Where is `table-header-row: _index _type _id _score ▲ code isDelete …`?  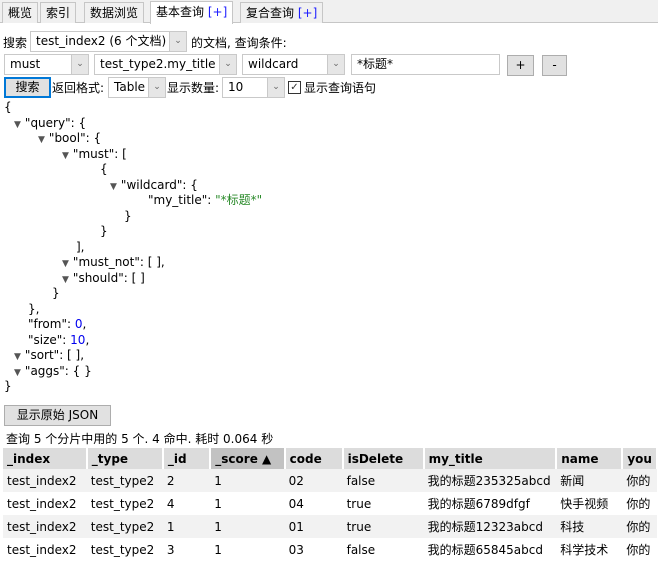 table-header-row: _index _type _id _score ▲ code isDelete … is located at coordinates (330, 458).